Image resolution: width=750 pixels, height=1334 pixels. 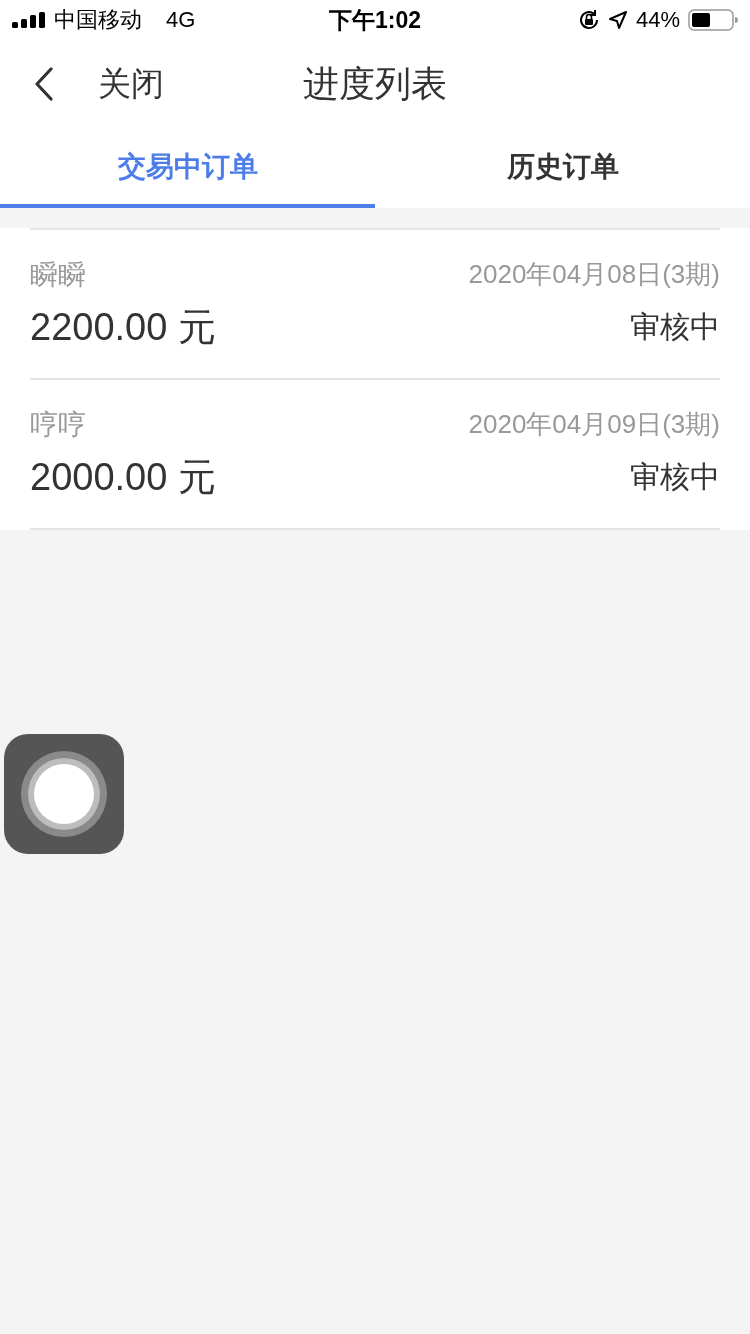 What do you see at coordinates (181, 20) in the screenshot?
I see `network-type: 4G` at bounding box center [181, 20].